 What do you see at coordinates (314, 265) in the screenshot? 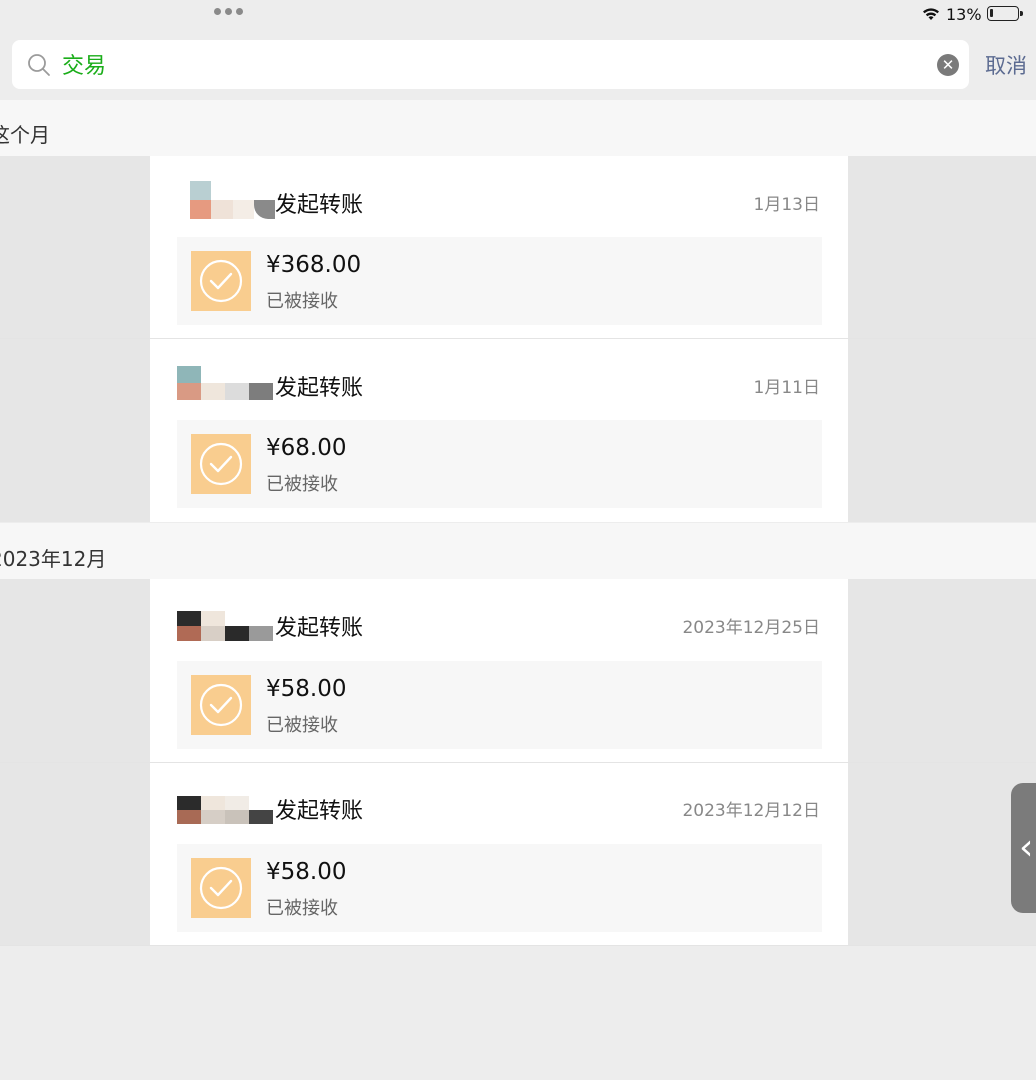
I see `transfer-amount: ¥368.00` at bounding box center [314, 265].